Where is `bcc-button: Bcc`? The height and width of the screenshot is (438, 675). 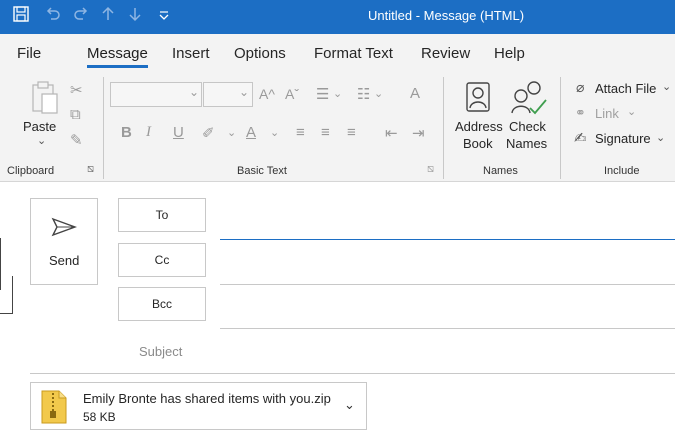
bcc-button: Bcc is located at coordinates (162, 304).